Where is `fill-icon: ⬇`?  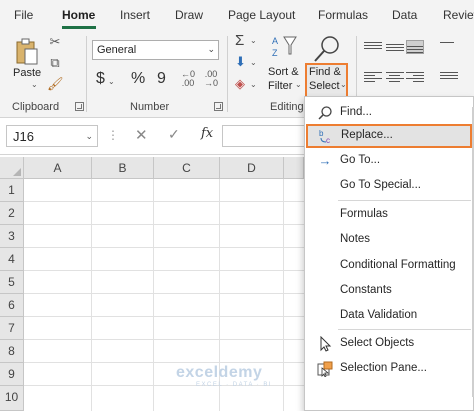 fill-icon: ⬇ is located at coordinates (240, 62).